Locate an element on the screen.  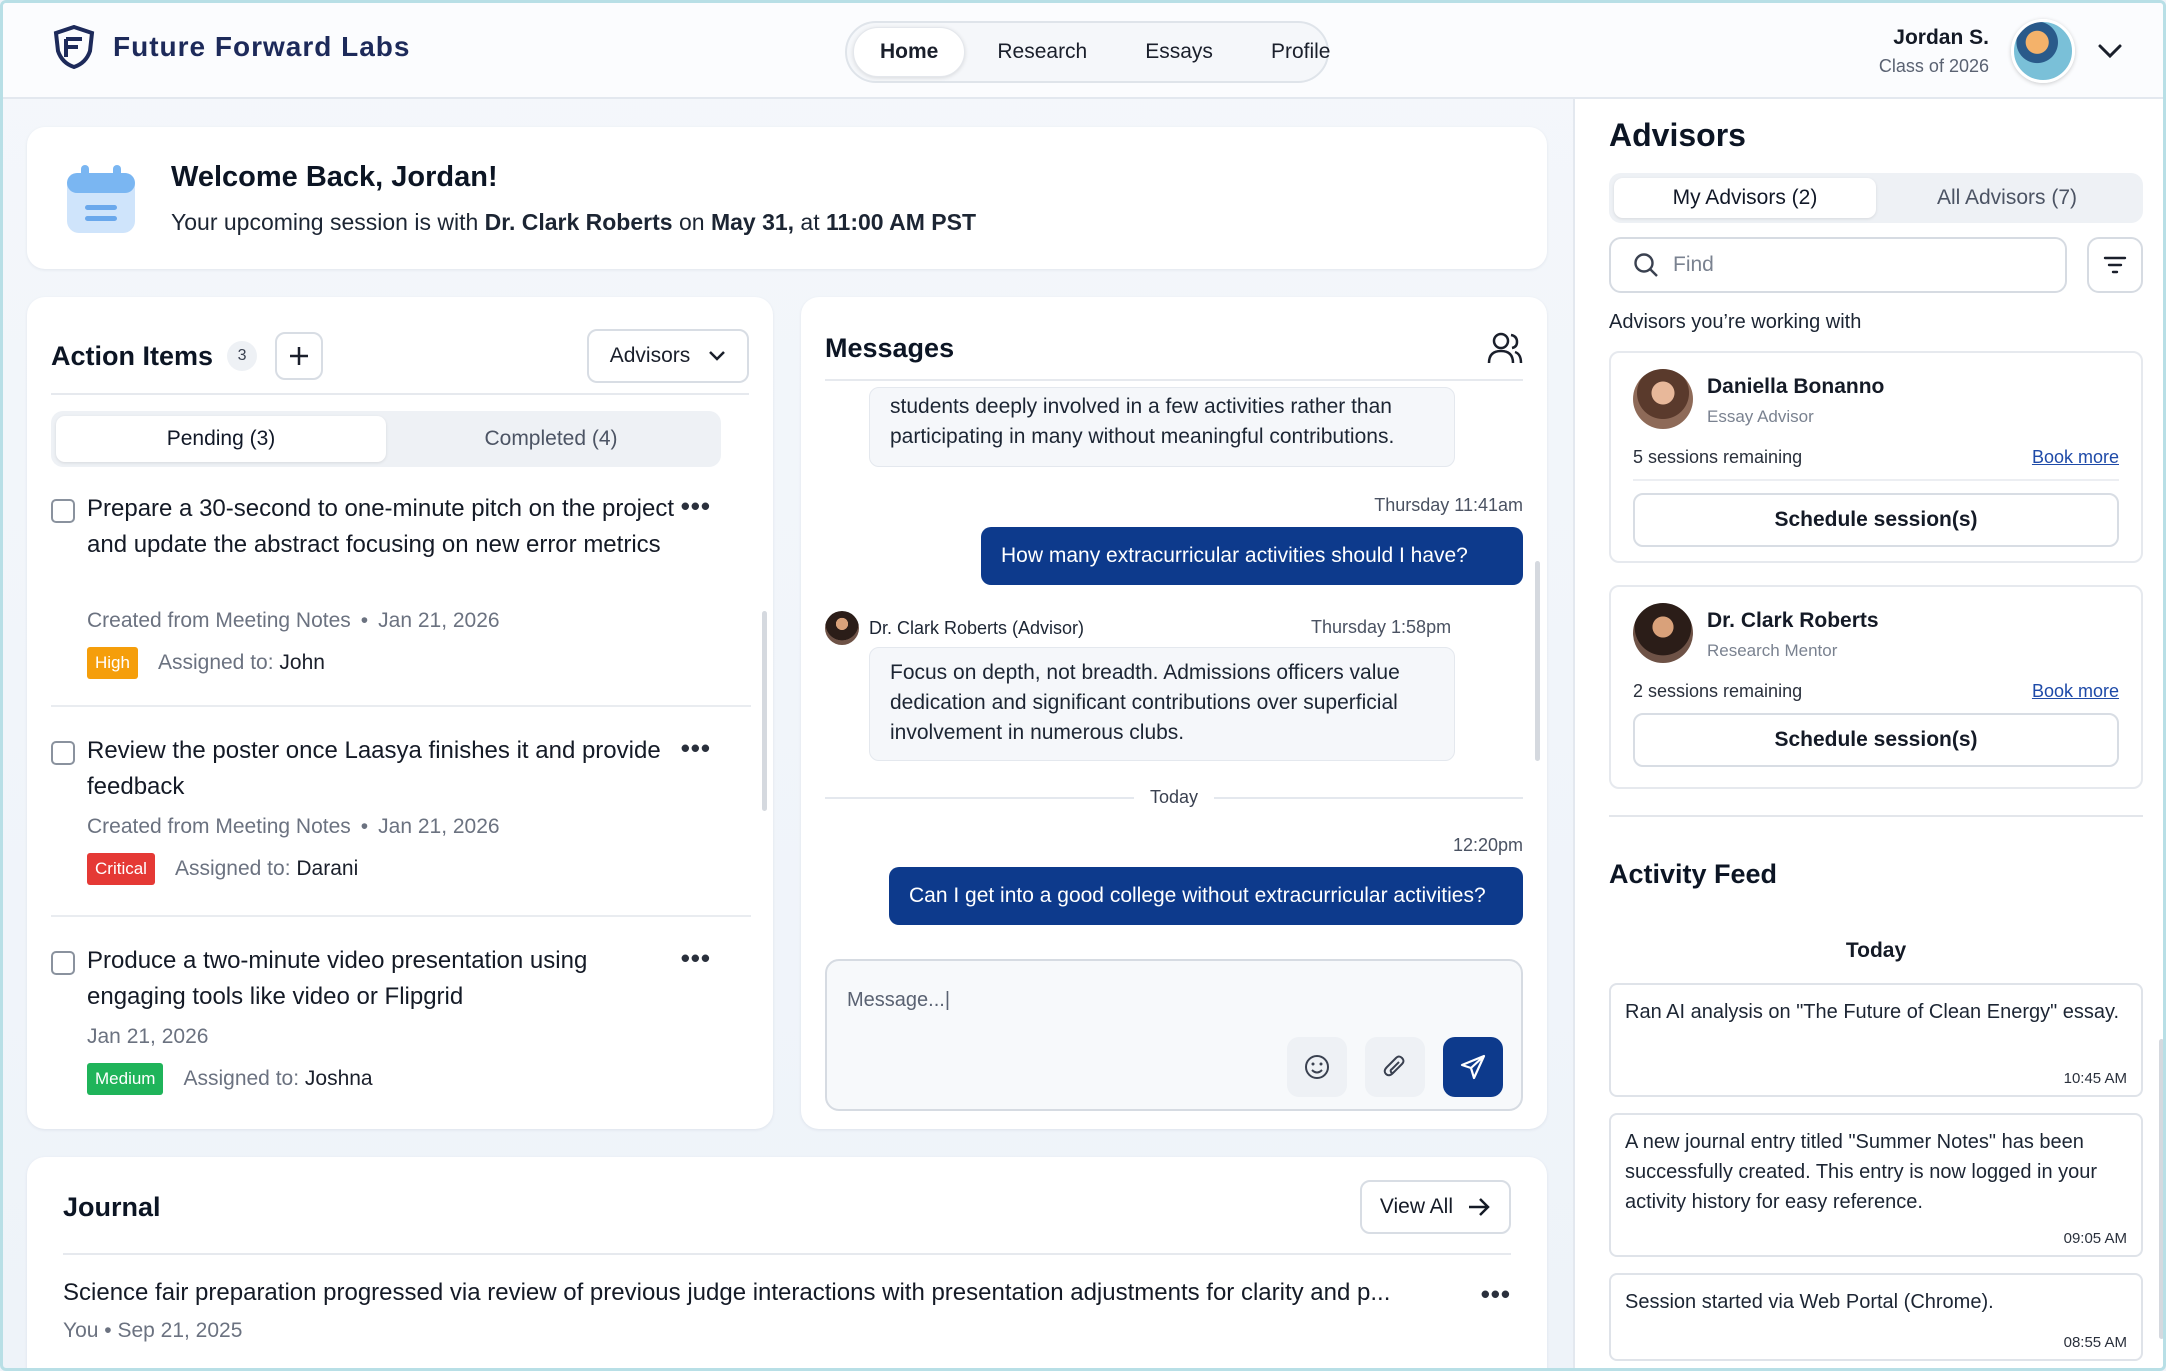
task-meta: Created from Meeting Notes • Jan 21, 2026 is located at coordinates (293, 621).